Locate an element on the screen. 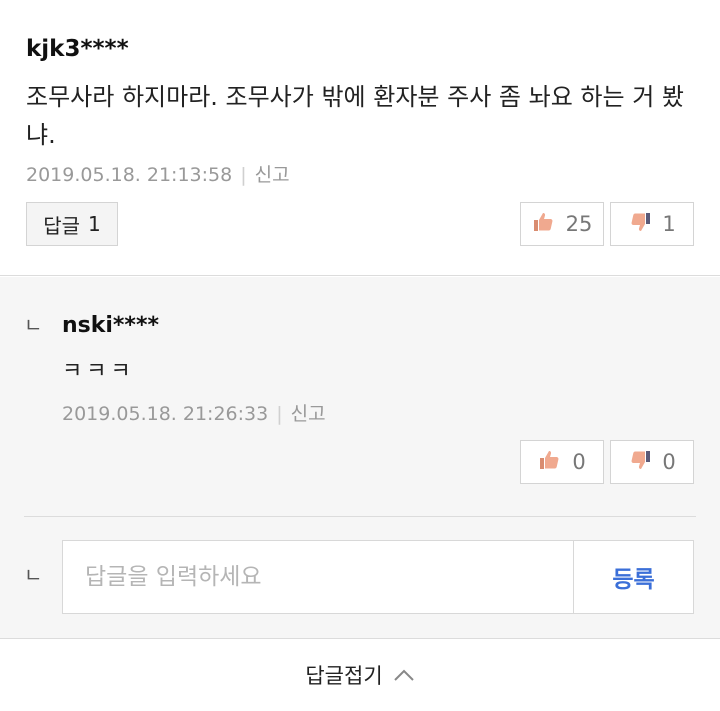 The width and height of the screenshot is (720, 711). comment-text: 조무사라 하지마라. 조무사가 밖에 환자분 주사 좀 놔요 하는 거 봤냐. is located at coordinates (355, 116).